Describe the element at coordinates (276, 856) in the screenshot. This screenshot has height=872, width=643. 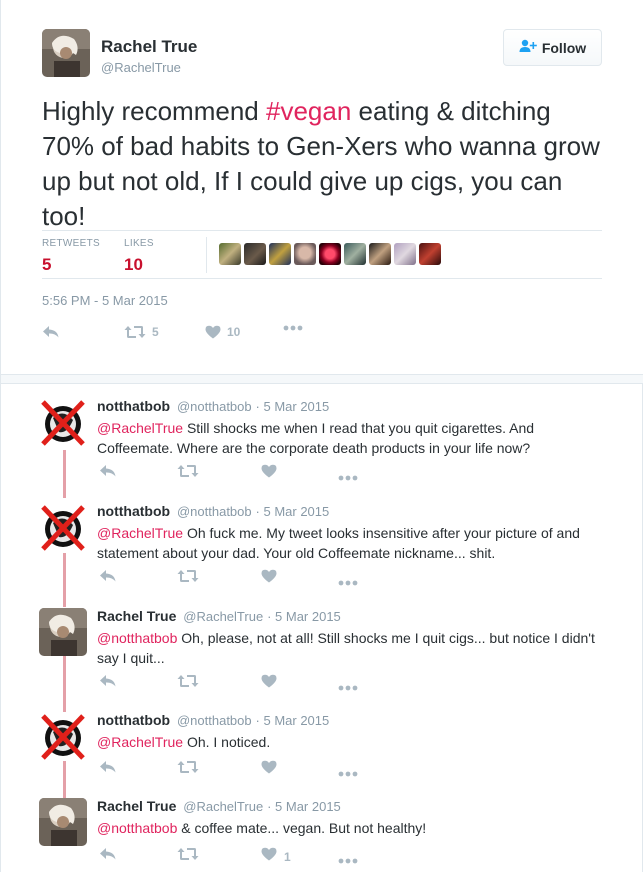
I see `like-button: 1` at that location.